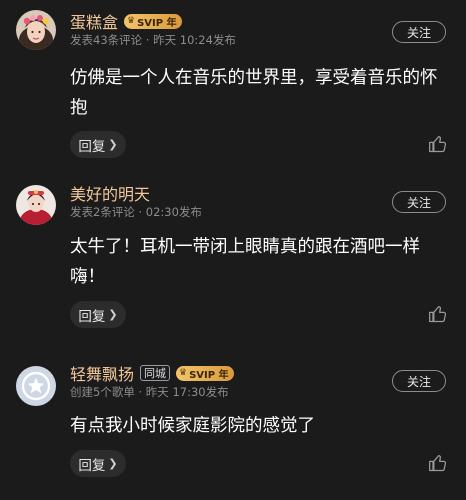  I want to click on username: 轻舞飘扬, so click(102, 373).